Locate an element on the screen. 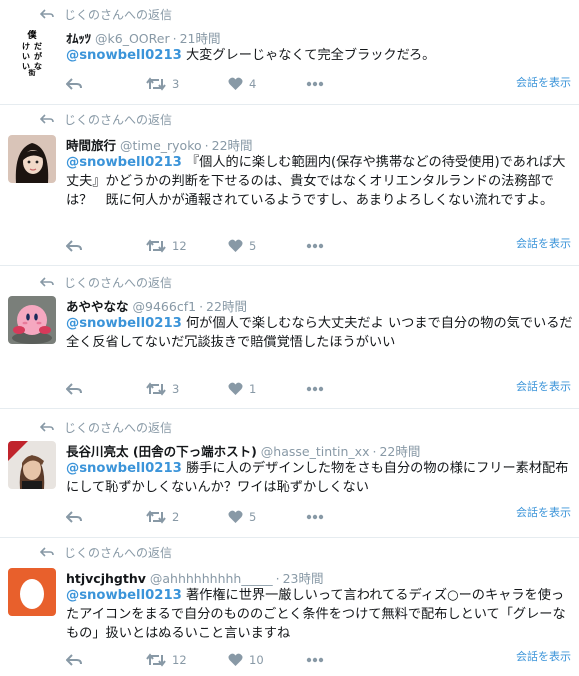  author-handle: @9466cf1 is located at coordinates (165, 306).